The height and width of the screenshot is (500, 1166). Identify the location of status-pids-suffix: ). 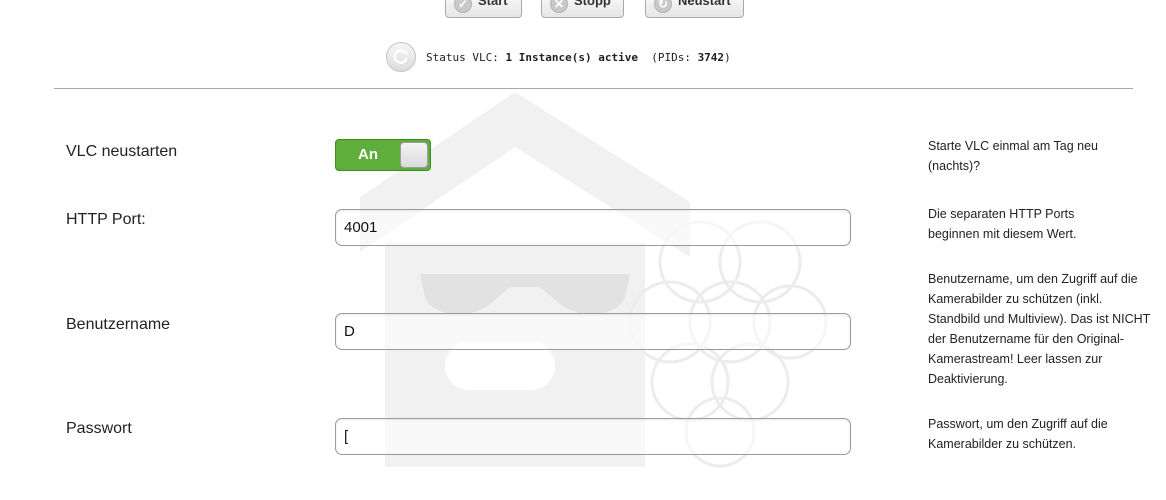
(727, 57).